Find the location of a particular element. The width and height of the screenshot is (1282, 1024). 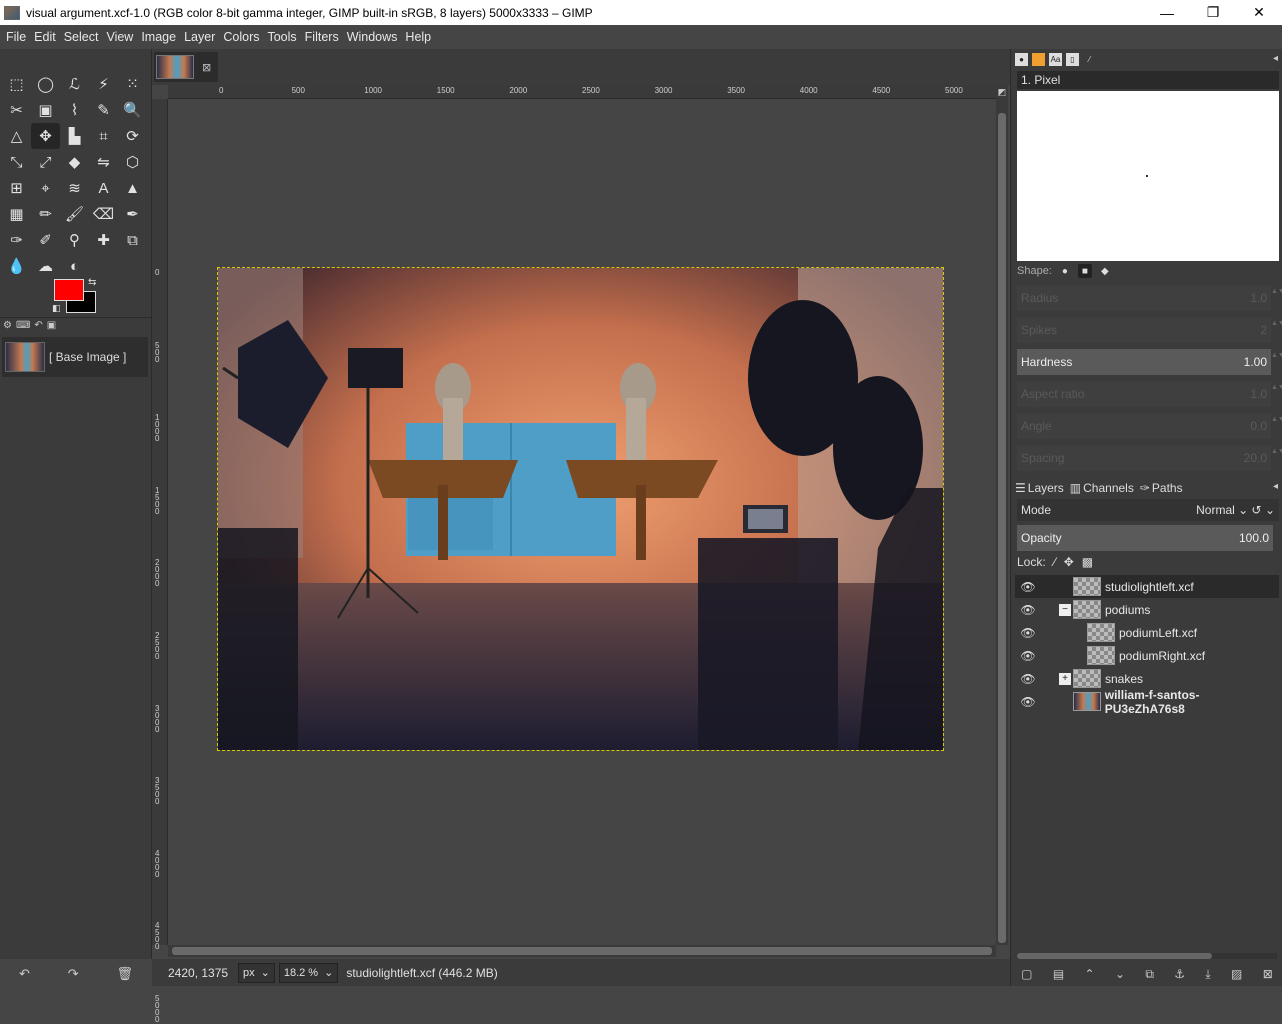

smudge-icon: ☁ is located at coordinates (45, 266).